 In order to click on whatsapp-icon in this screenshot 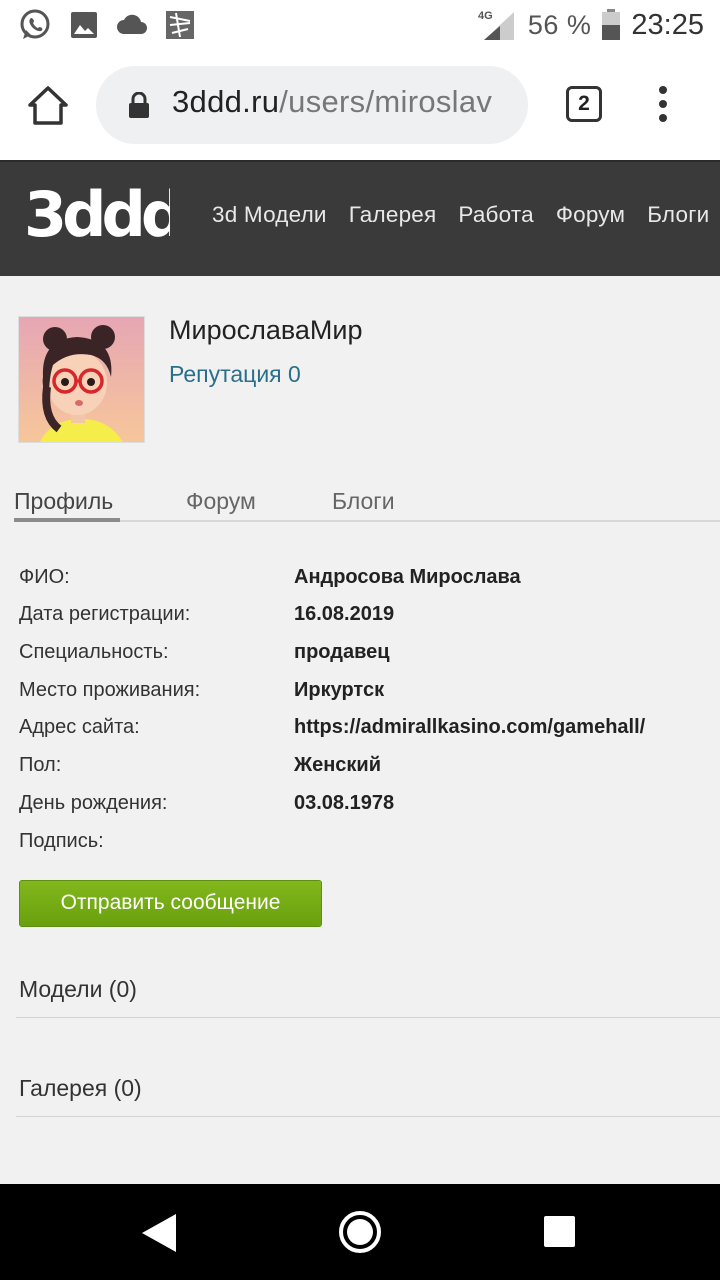, I will do `click(35, 24)`.